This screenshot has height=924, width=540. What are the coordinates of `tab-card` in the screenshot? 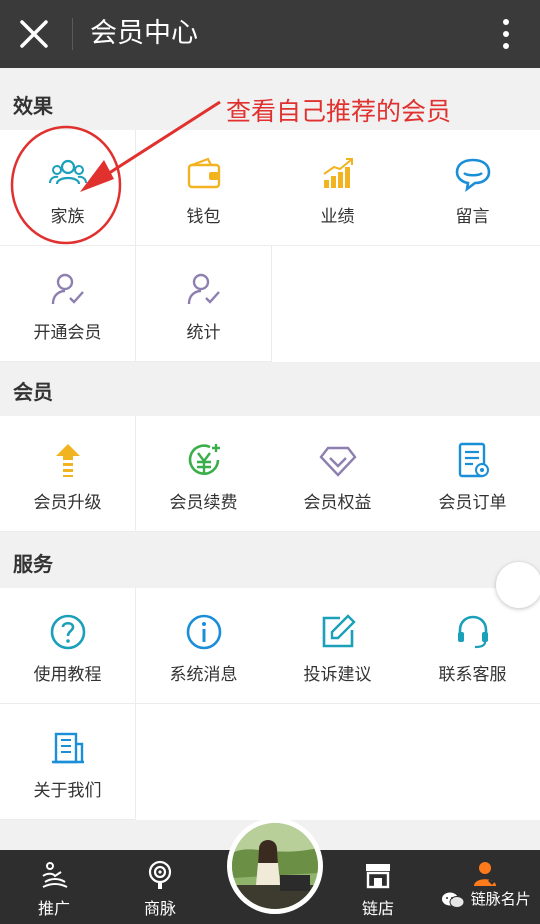 It's located at (486, 887).